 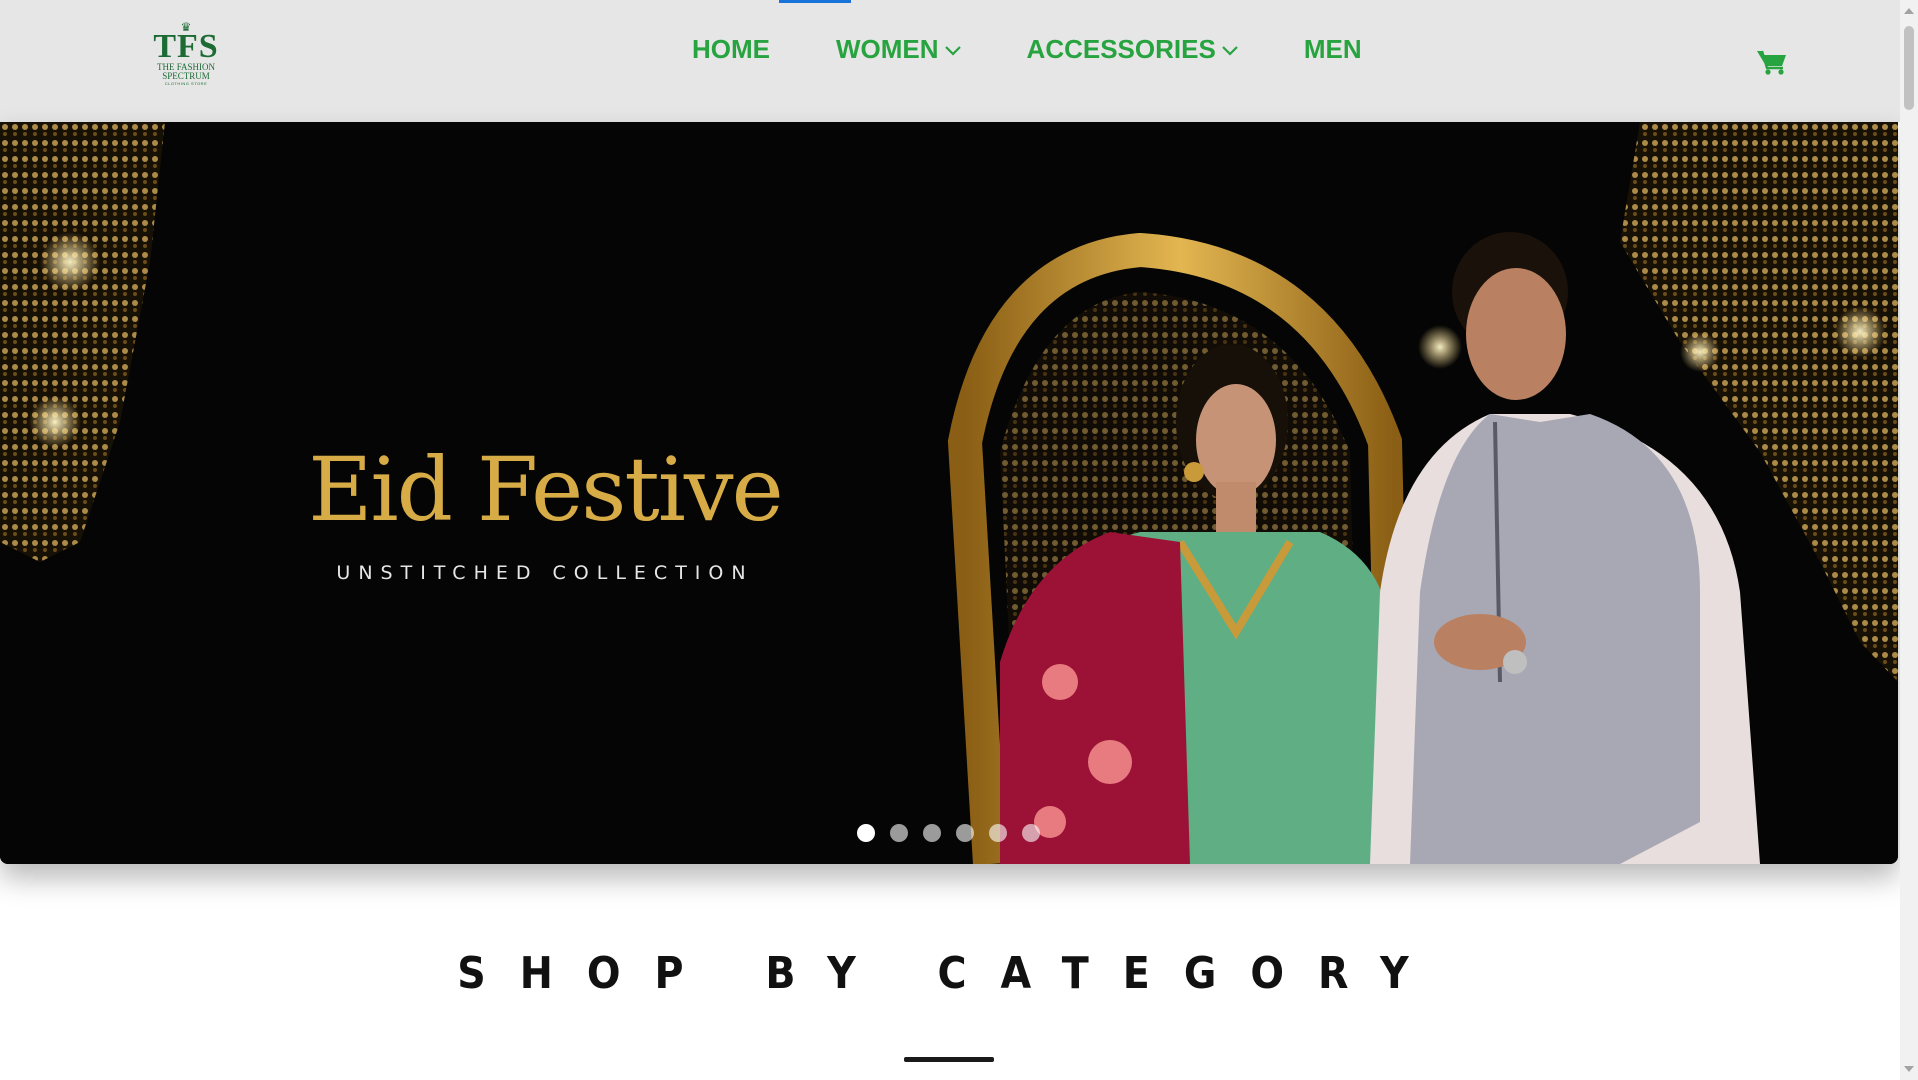 What do you see at coordinates (949, 1059) in the screenshot?
I see `section-title-underline` at bounding box center [949, 1059].